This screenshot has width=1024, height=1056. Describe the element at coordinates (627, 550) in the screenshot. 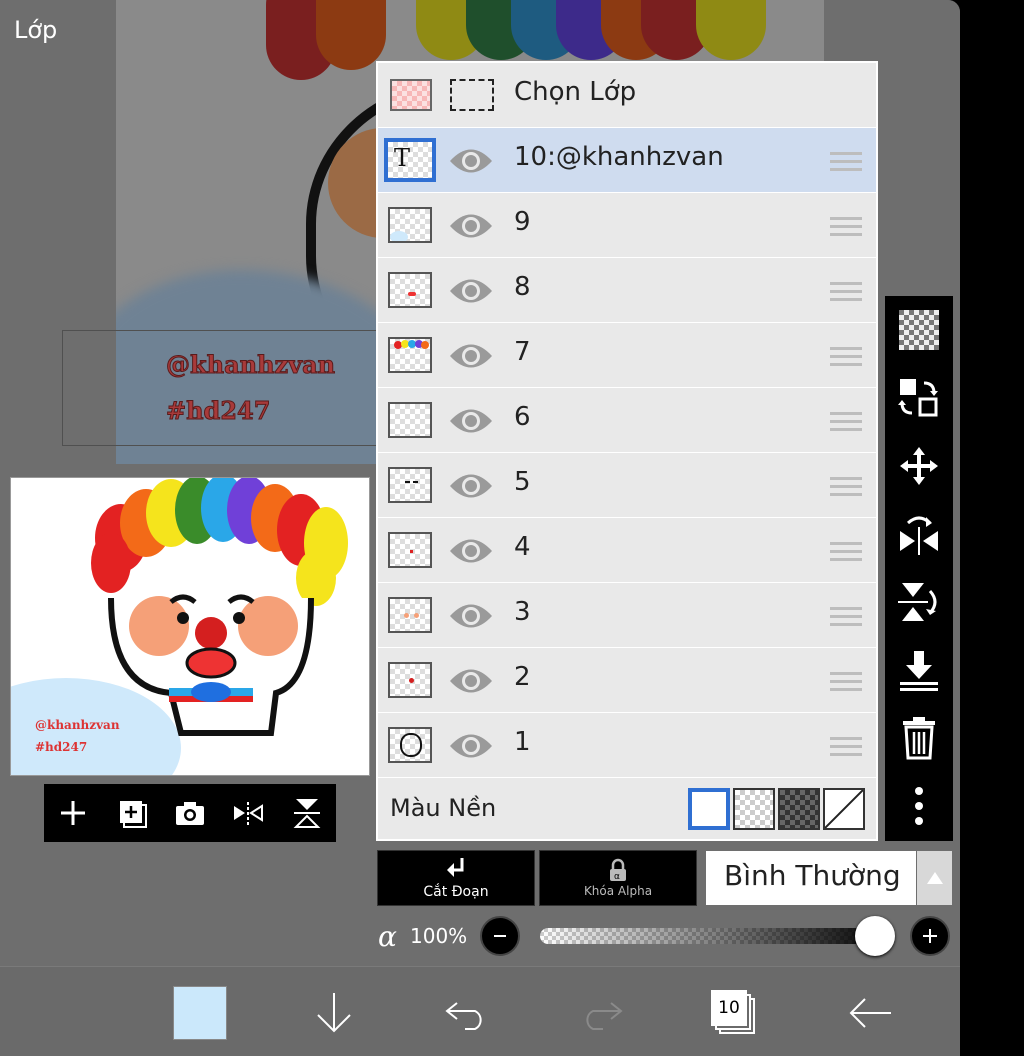

I see `layer-row: 4` at that location.